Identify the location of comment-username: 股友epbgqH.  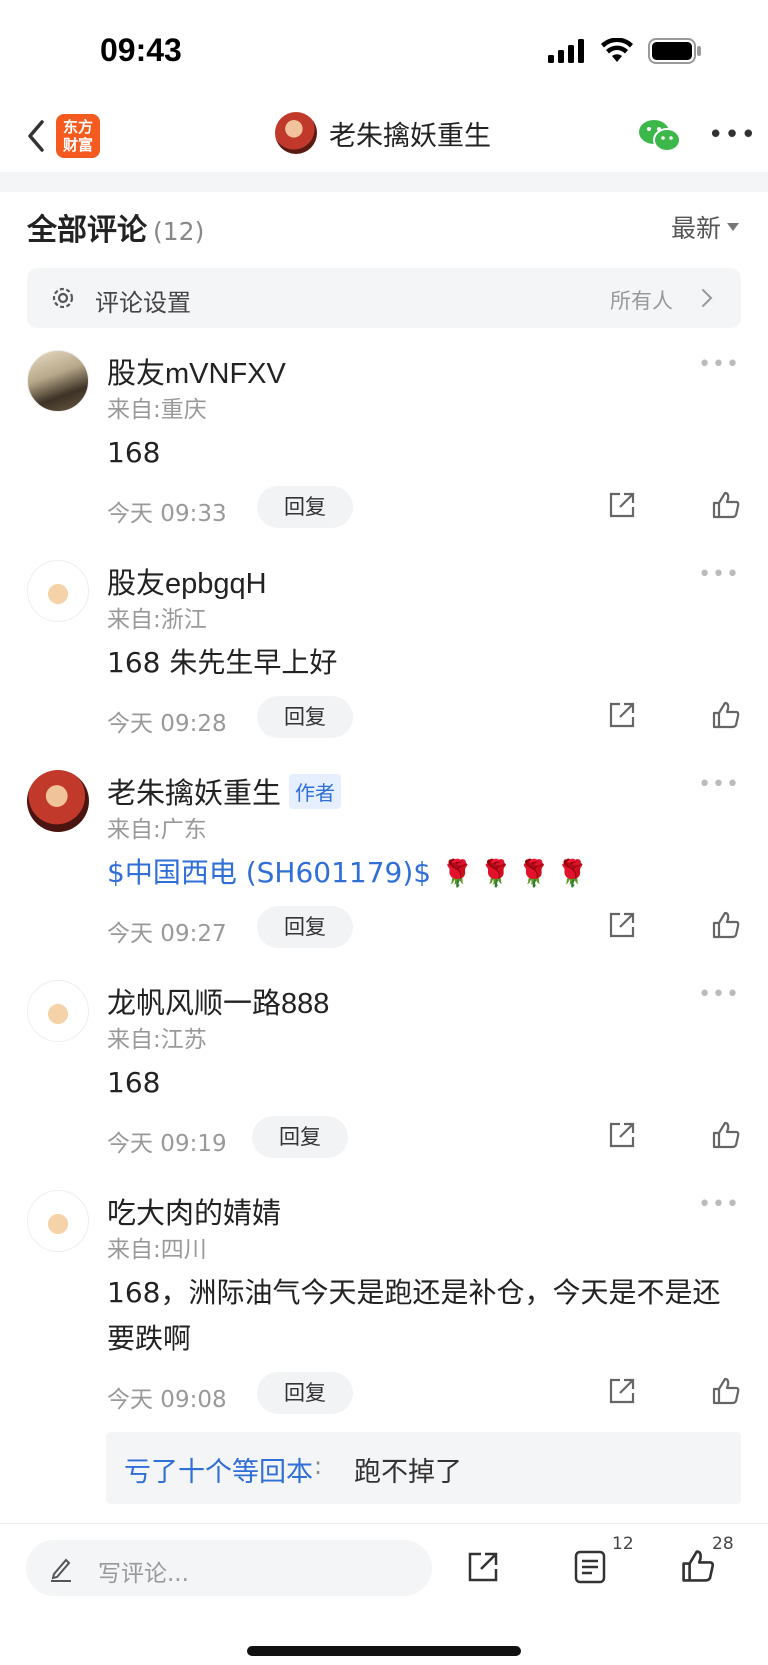
(187, 581).